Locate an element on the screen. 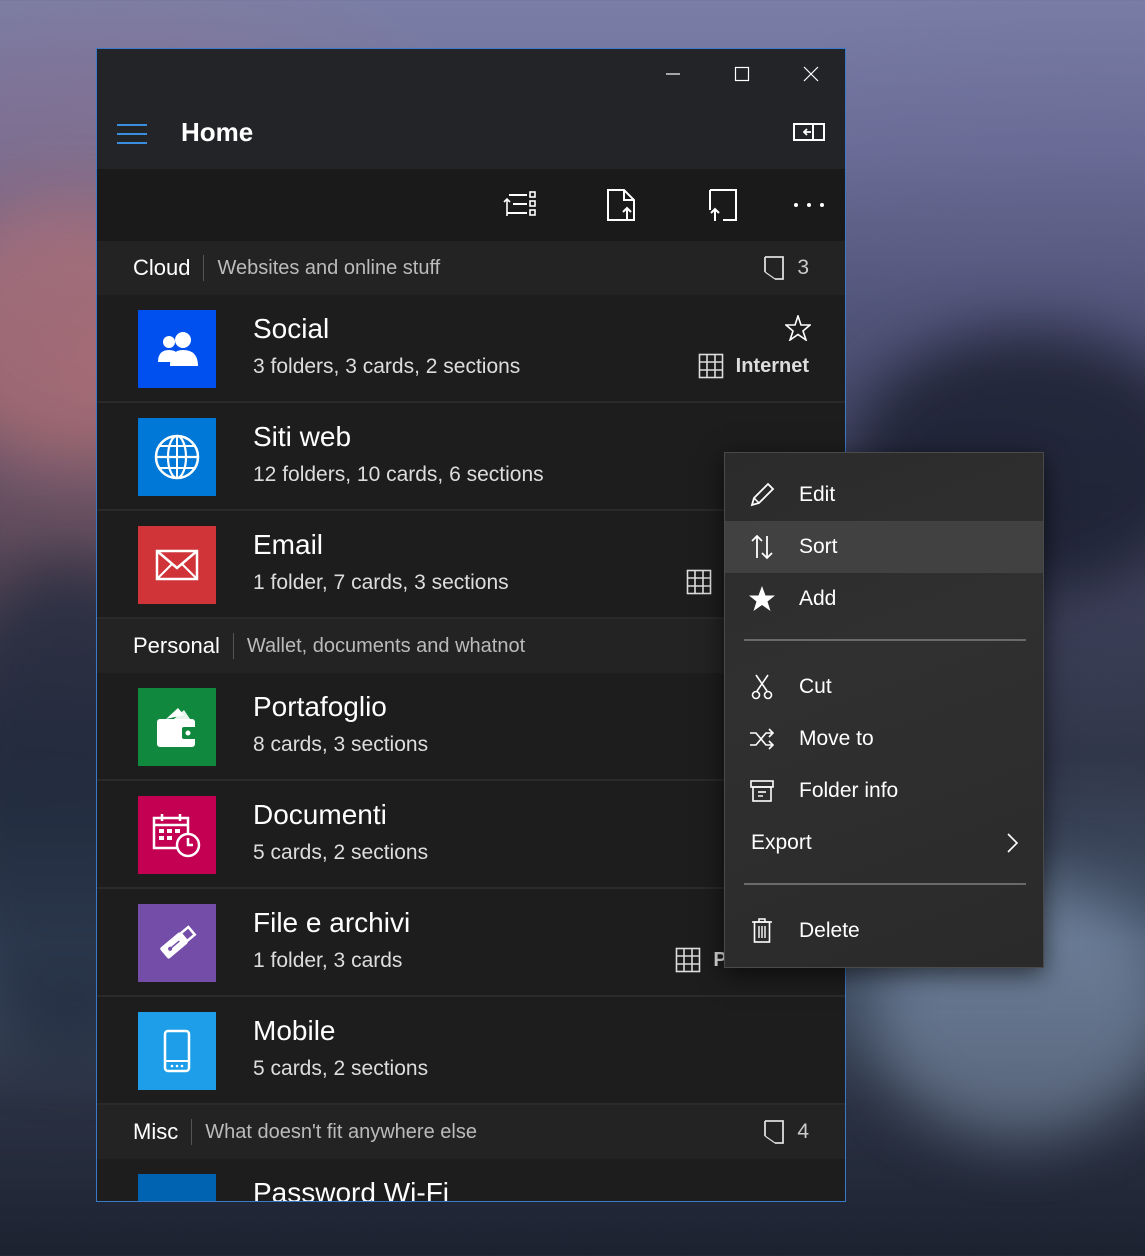 The image size is (1145, 1256). wallet-icon is located at coordinates (177, 727).